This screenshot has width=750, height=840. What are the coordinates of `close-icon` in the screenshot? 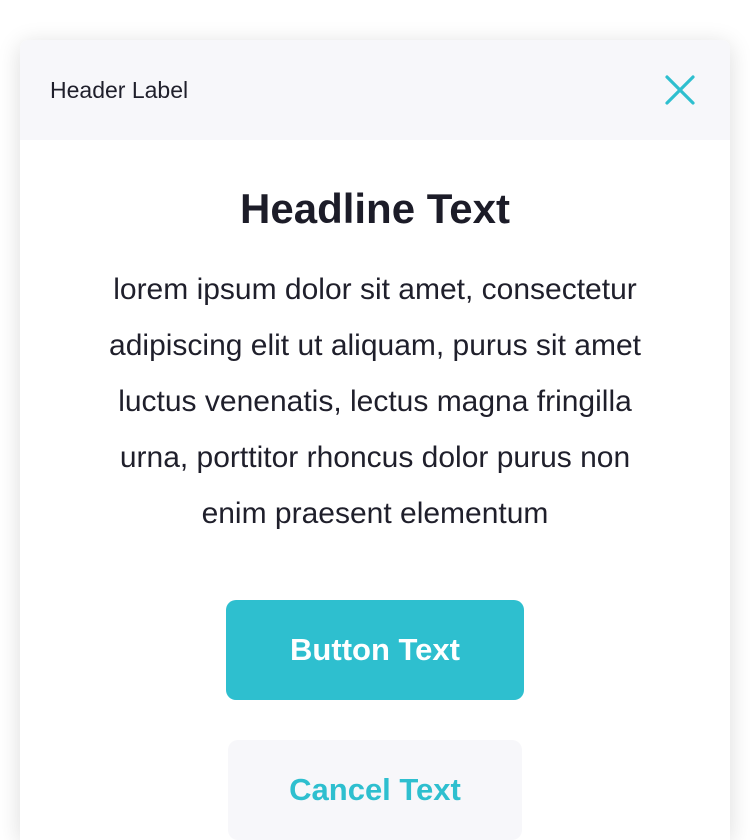 It's located at (680, 90).